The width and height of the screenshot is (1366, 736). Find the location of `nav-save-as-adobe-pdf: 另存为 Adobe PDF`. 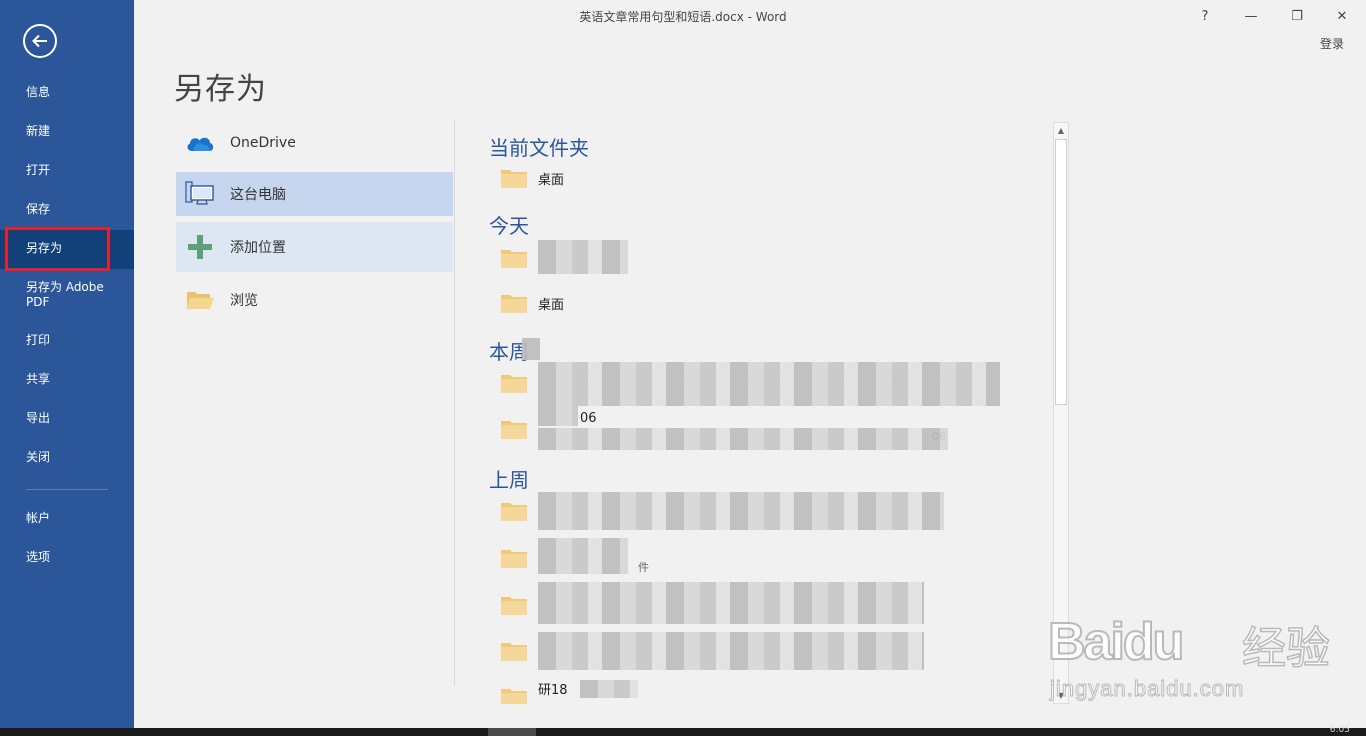

nav-save-as-adobe-pdf: 另存为 Adobe PDF is located at coordinates (60, 295).